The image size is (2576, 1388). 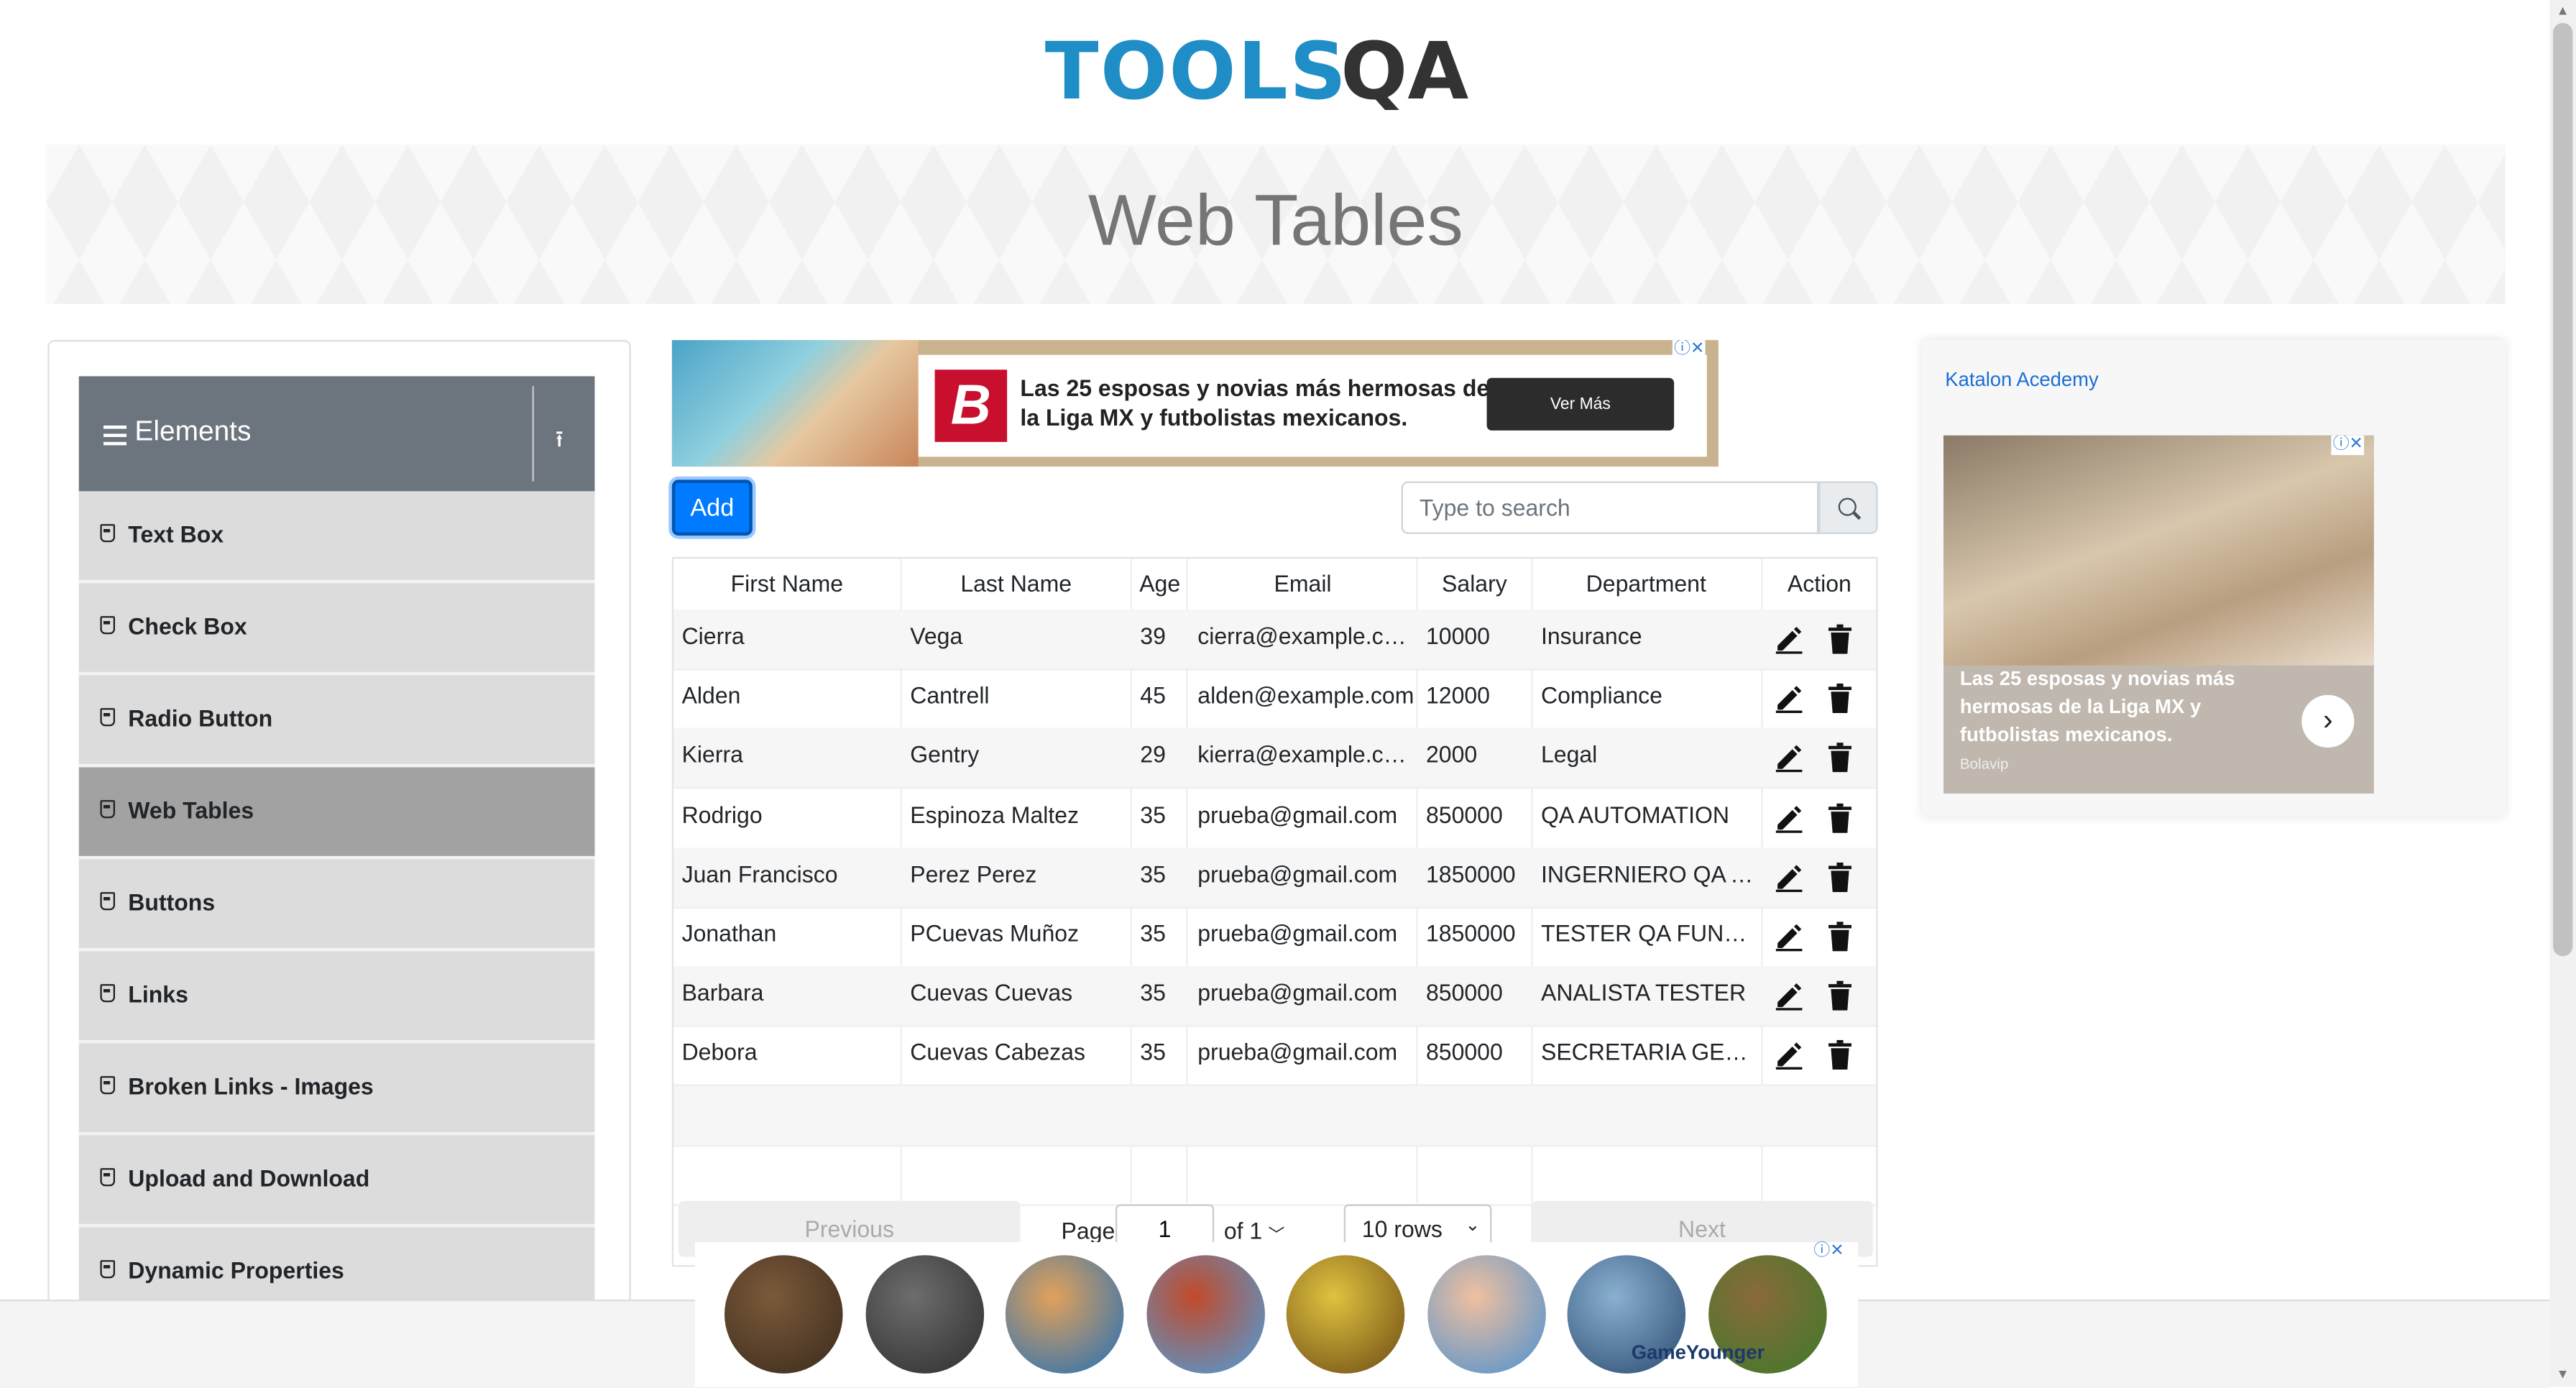 I want to click on sidebar-item-text-box: Text Box, so click(x=336, y=537).